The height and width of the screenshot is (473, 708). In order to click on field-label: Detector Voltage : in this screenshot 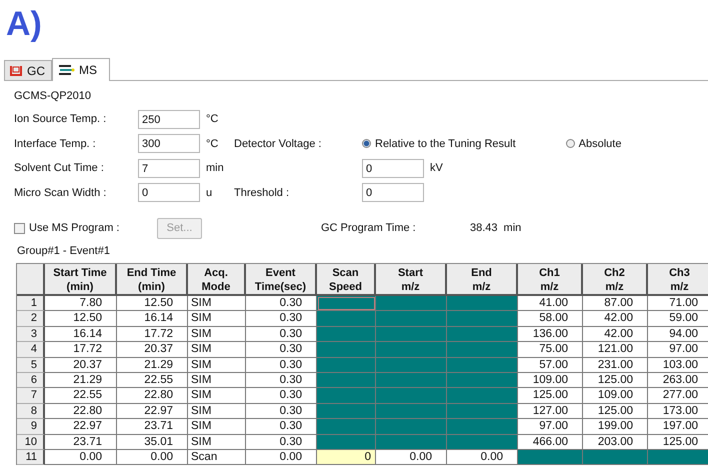, I will do `click(278, 144)`.